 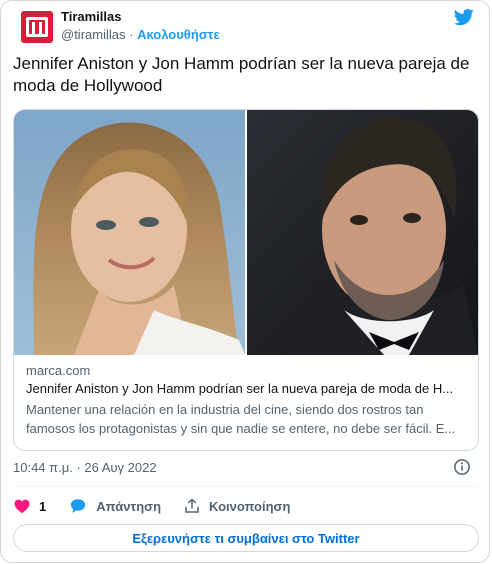 What do you see at coordinates (192, 505) in the screenshot?
I see `share-icon` at bounding box center [192, 505].